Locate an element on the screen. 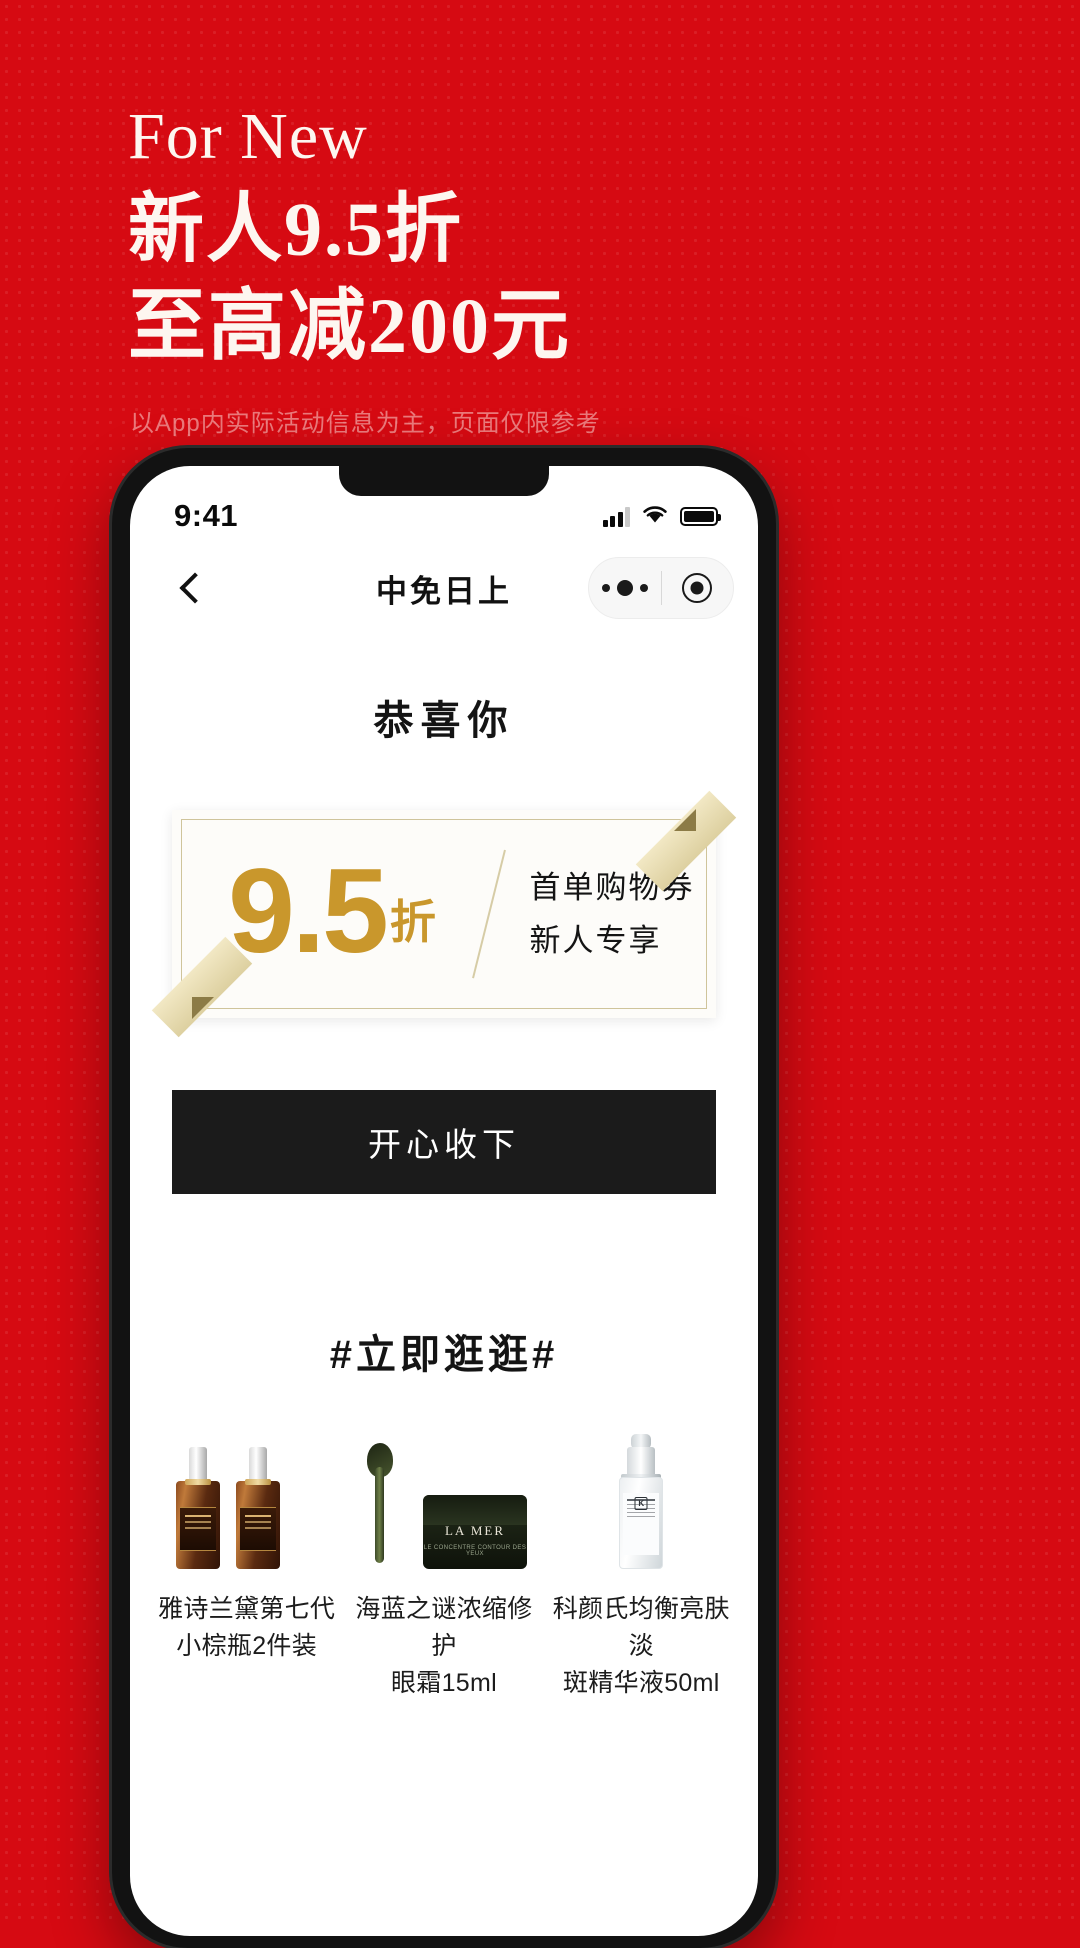 This screenshot has width=1080, height=1948. jar-brand-text: LA MER is located at coordinates (474, 1530).